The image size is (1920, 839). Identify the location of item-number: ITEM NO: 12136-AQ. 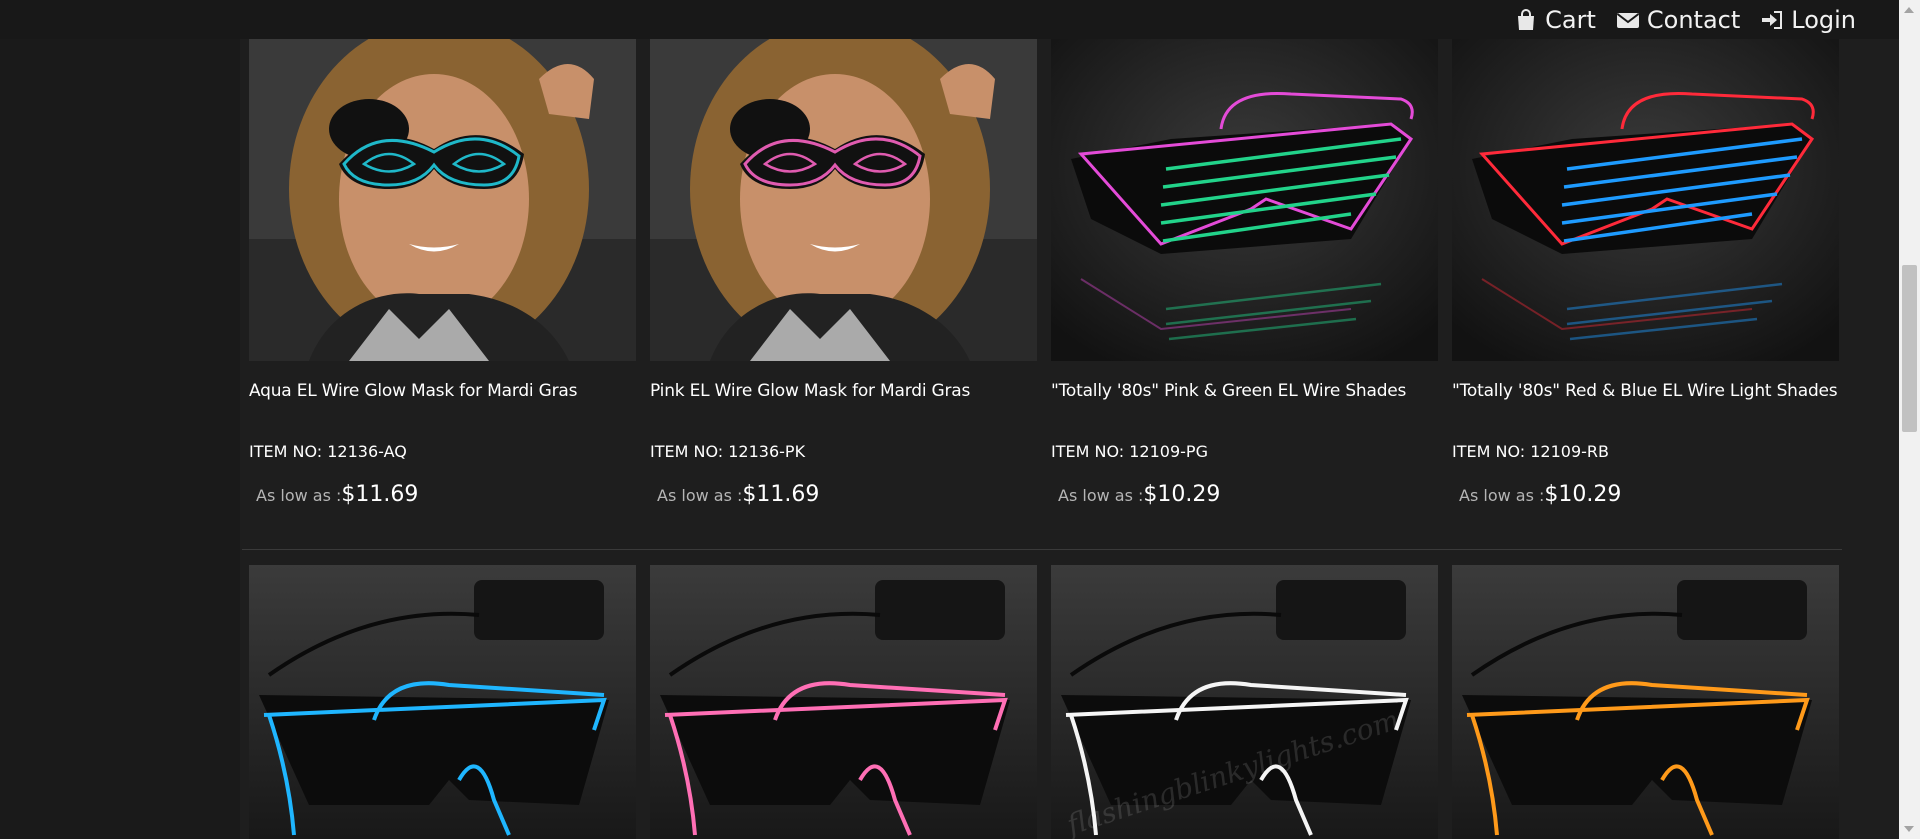
(328, 451).